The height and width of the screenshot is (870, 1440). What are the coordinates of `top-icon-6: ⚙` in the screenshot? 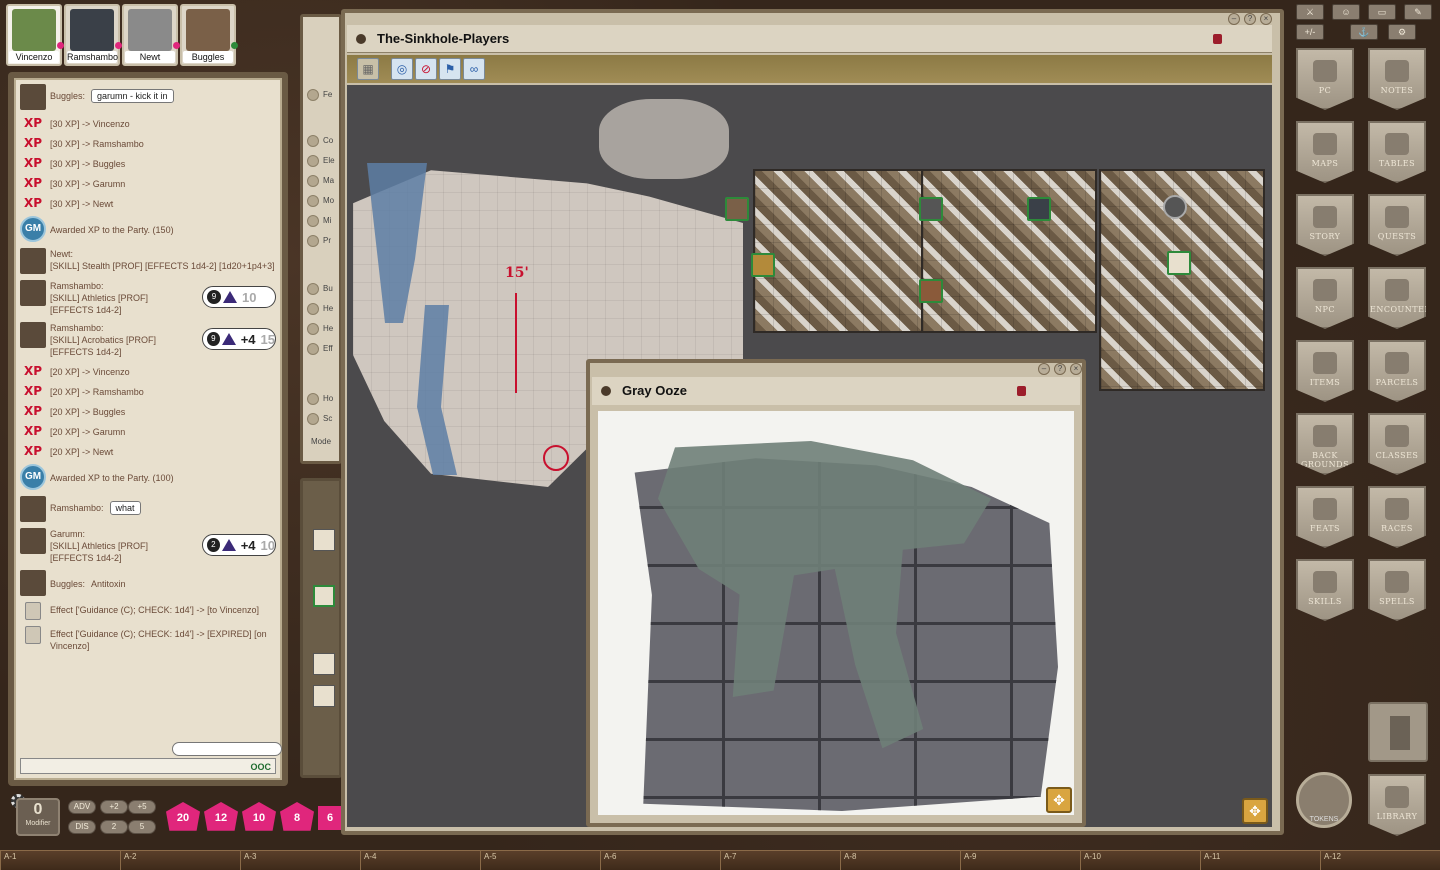 It's located at (1402, 32).